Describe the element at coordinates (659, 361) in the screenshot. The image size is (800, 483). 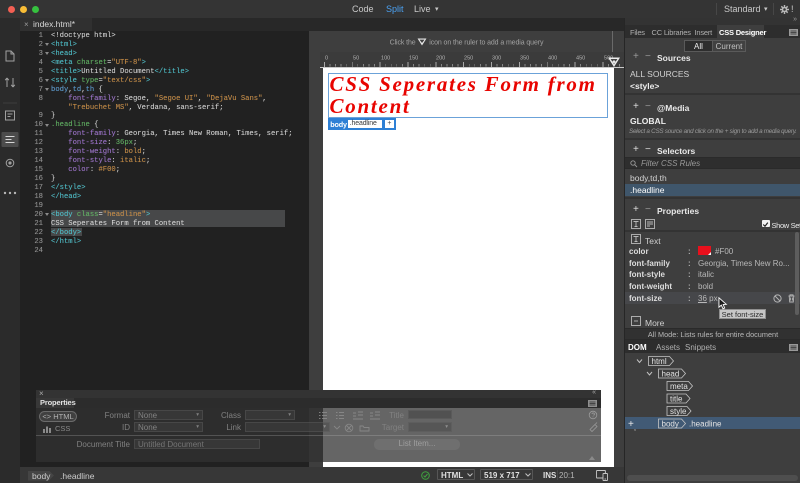
I see `svg-text: html` at that location.